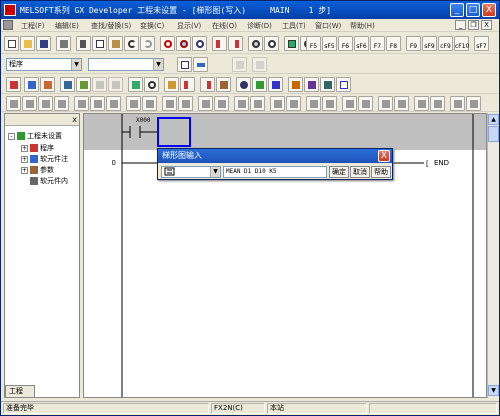 The image size is (500, 416). What do you see at coordinates (11, 43) in the screenshot?
I see `new-button` at bounding box center [11, 43].